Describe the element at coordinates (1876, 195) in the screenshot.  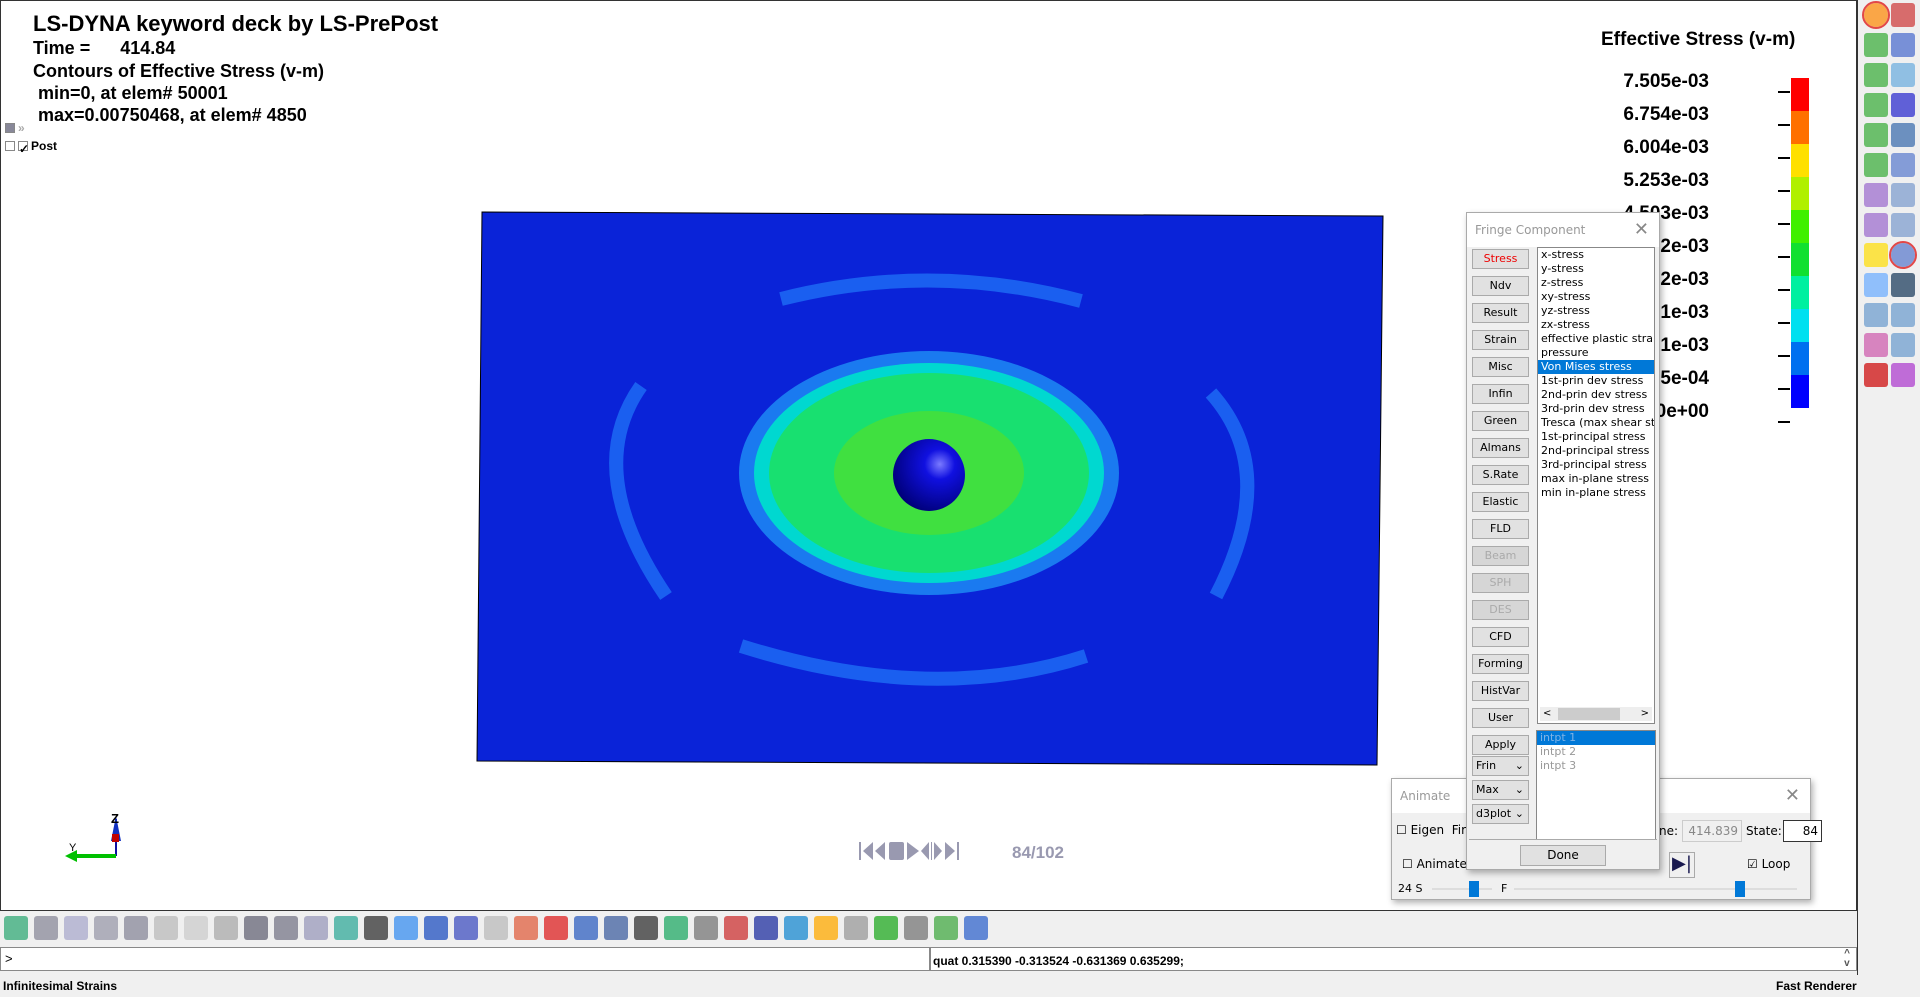
I see `path-icon` at that location.